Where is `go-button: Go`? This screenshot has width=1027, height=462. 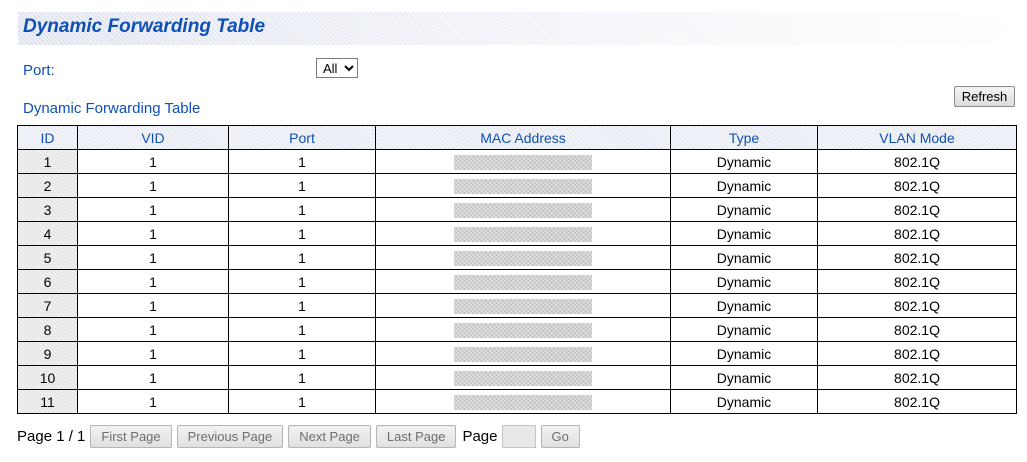 go-button: Go is located at coordinates (560, 436).